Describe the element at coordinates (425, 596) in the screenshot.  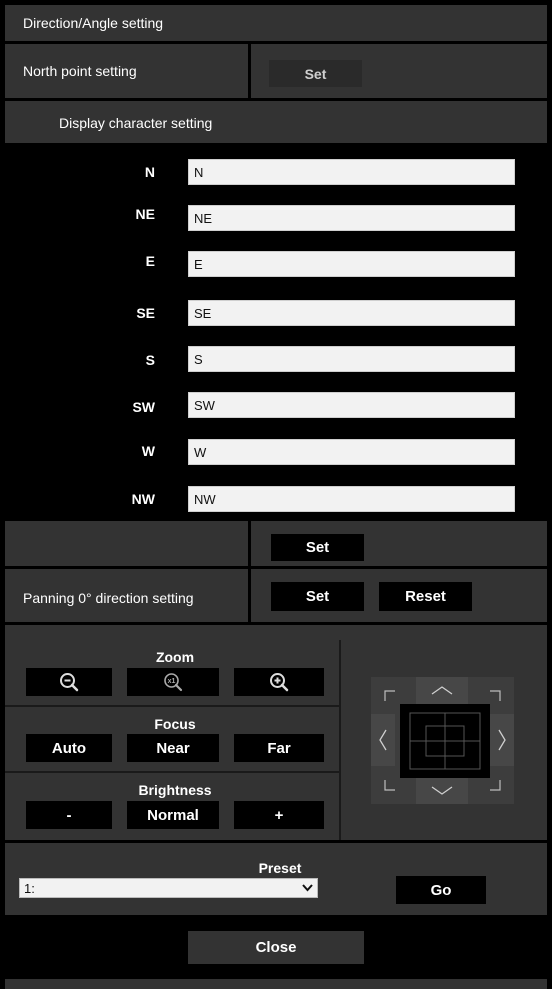
I see `panning-reset-button: Reset` at that location.